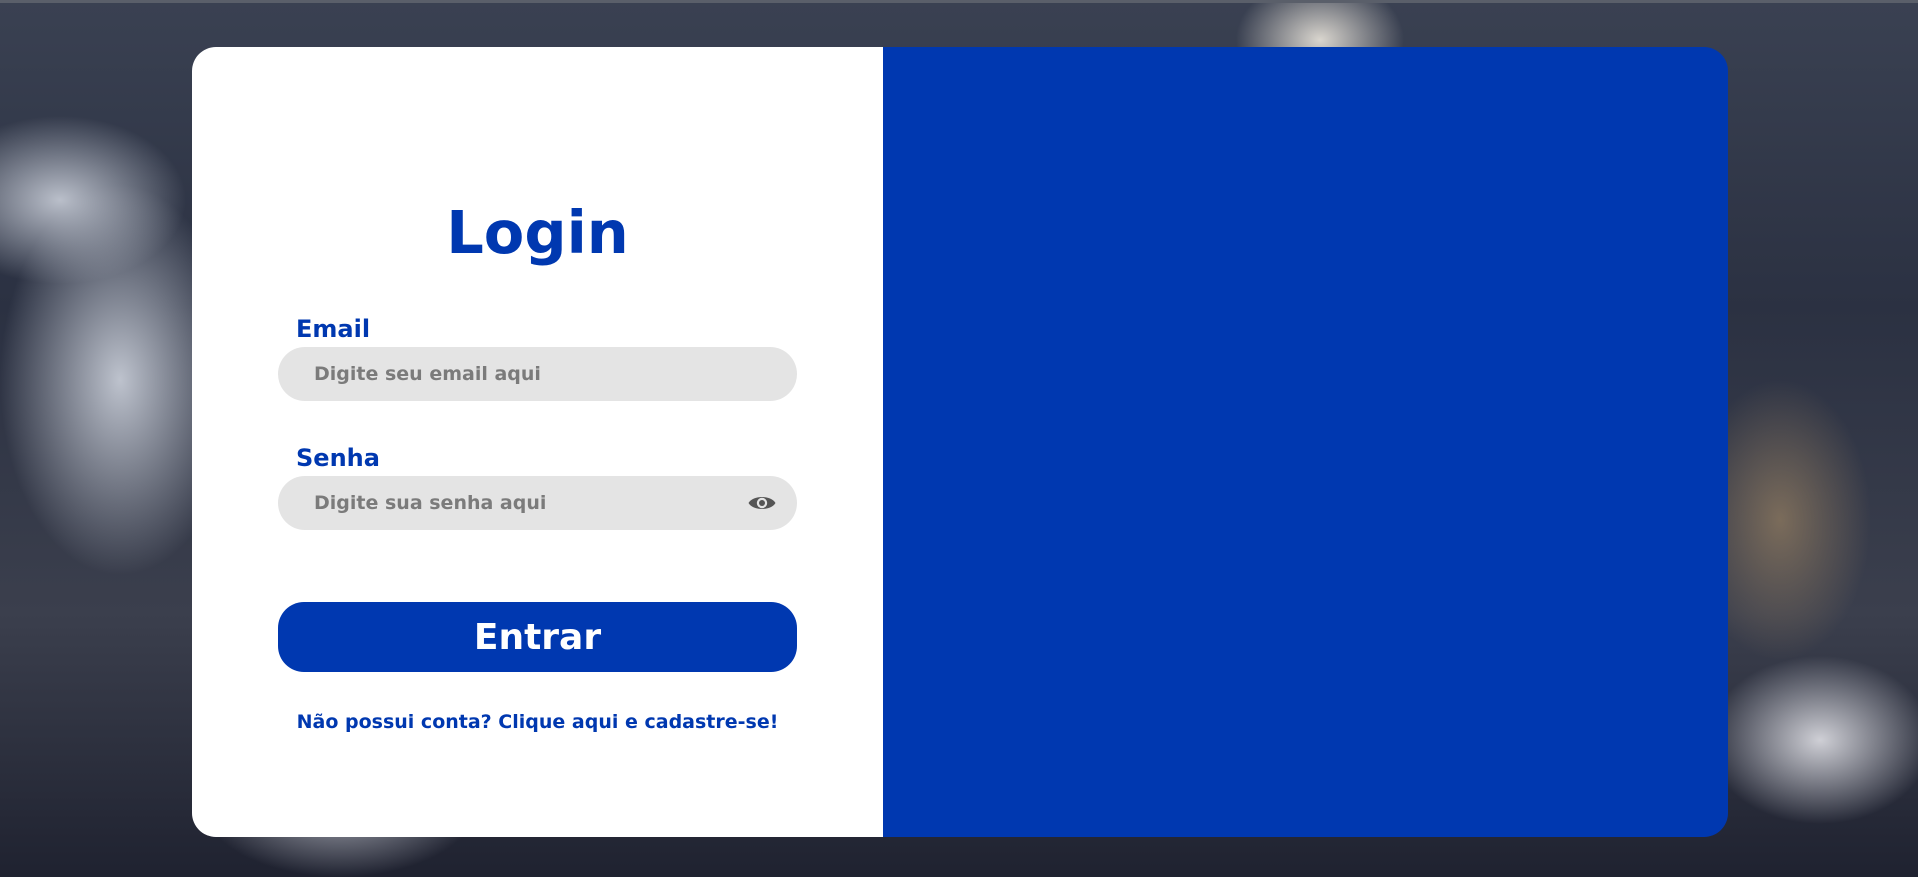  I want to click on email-label: Email, so click(333, 329).